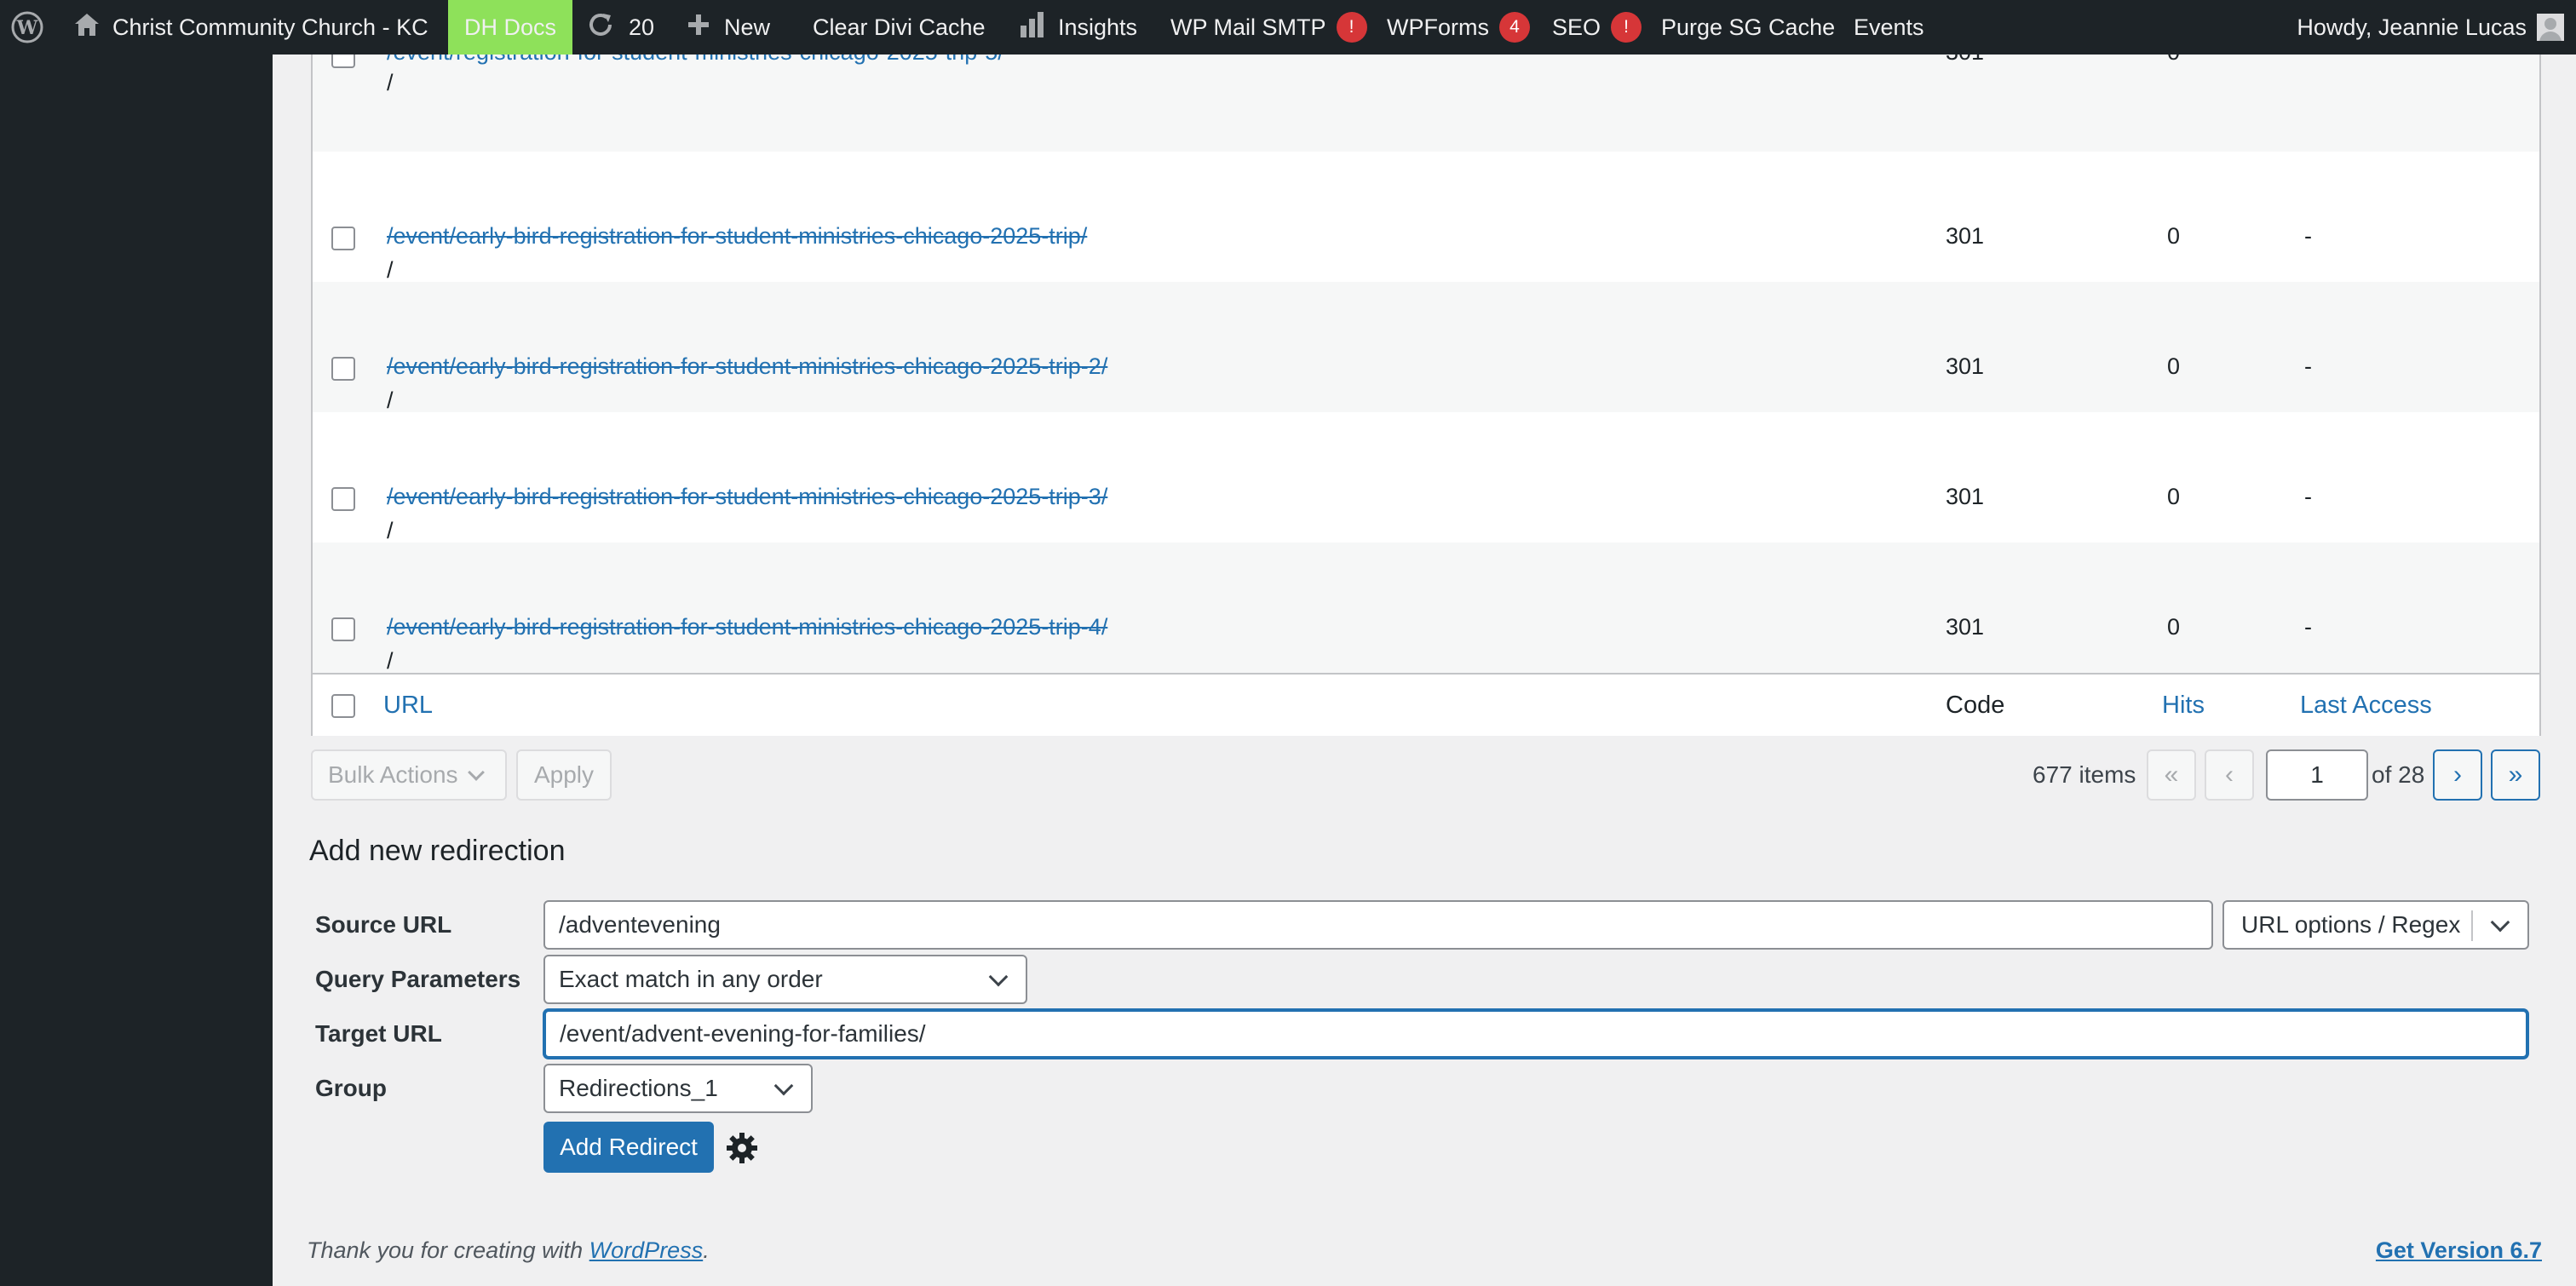  Describe the element at coordinates (2184, 706) in the screenshot. I see `hits-column-header: Hits` at that location.